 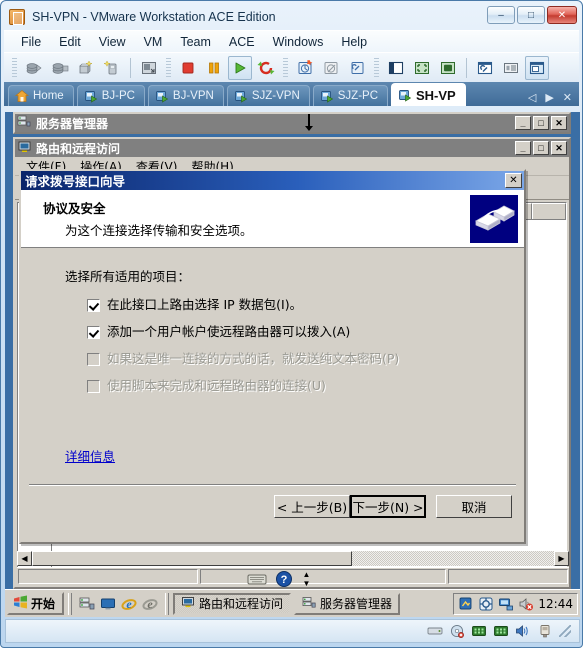 I want to click on revert-snapshot-icon, so click(x=331, y=68).